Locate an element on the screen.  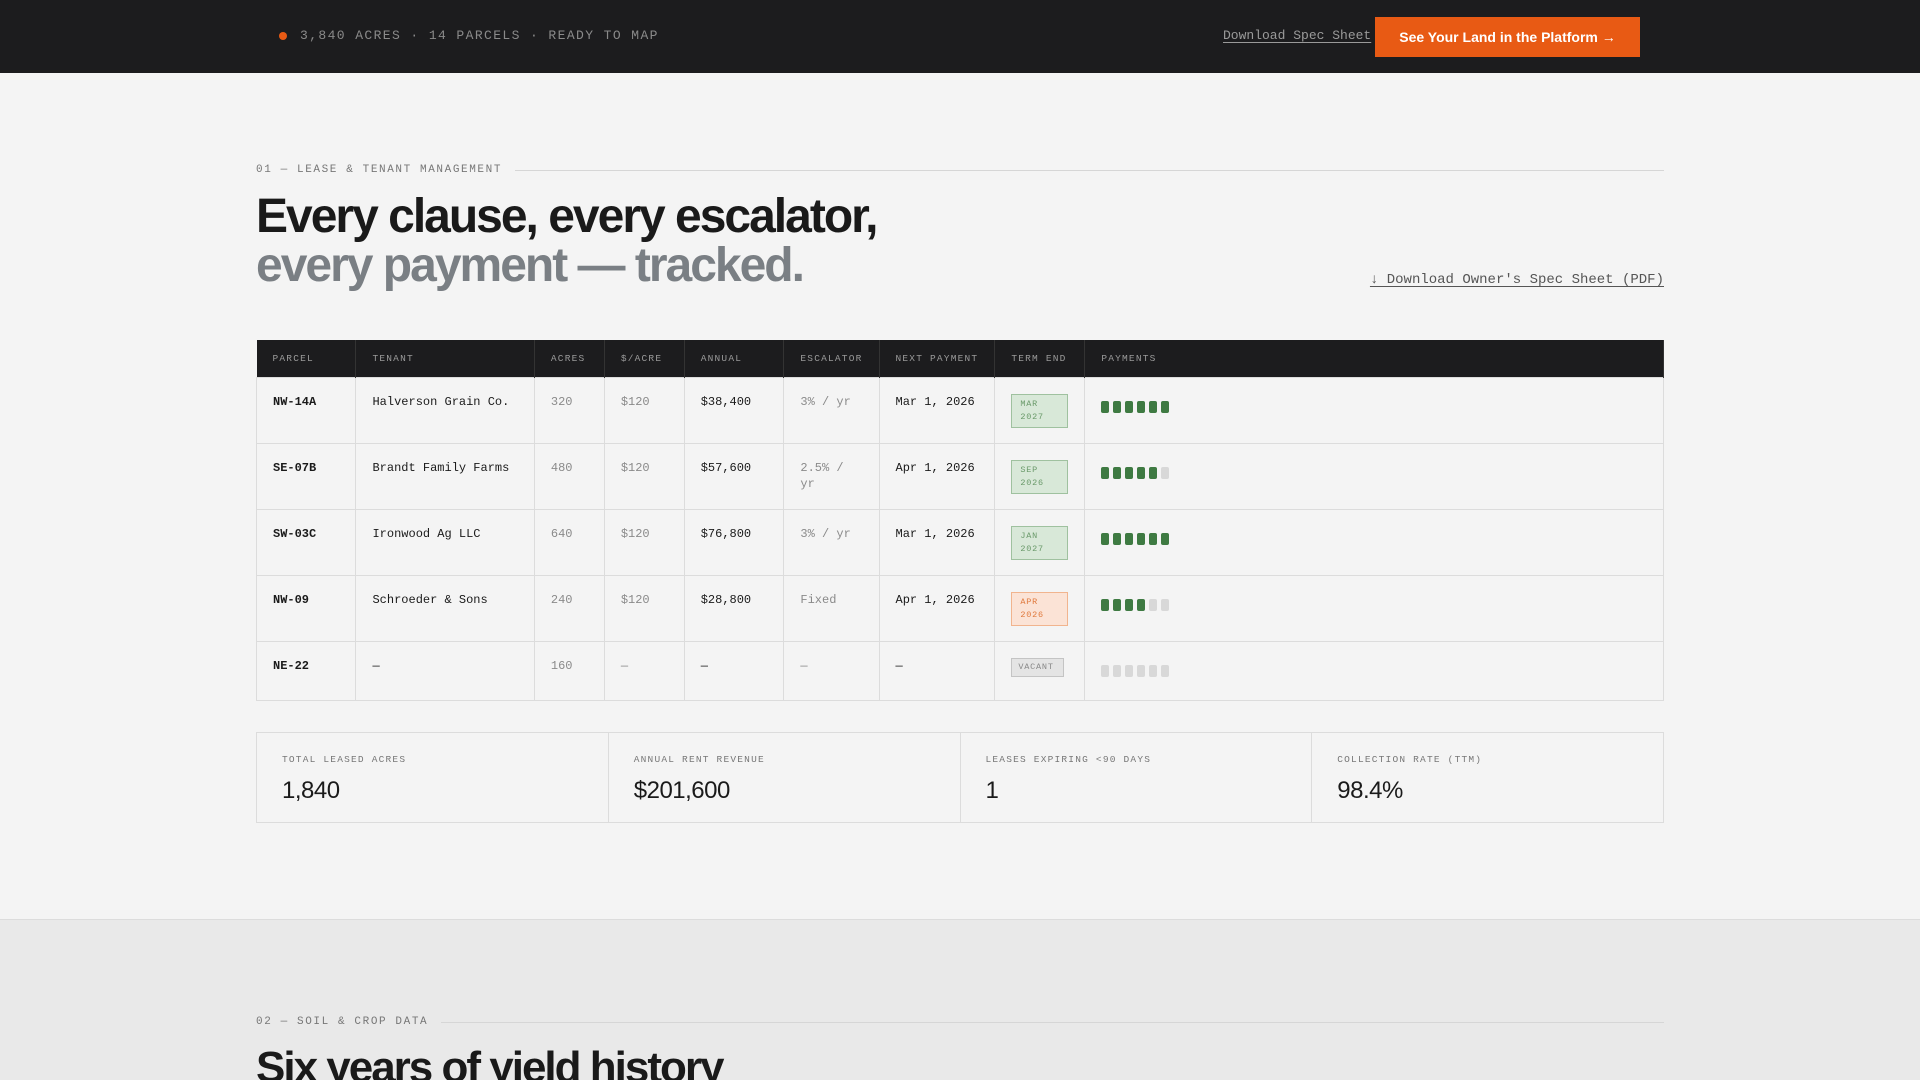
column-header: ESCALATOR is located at coordinates (831, 358).